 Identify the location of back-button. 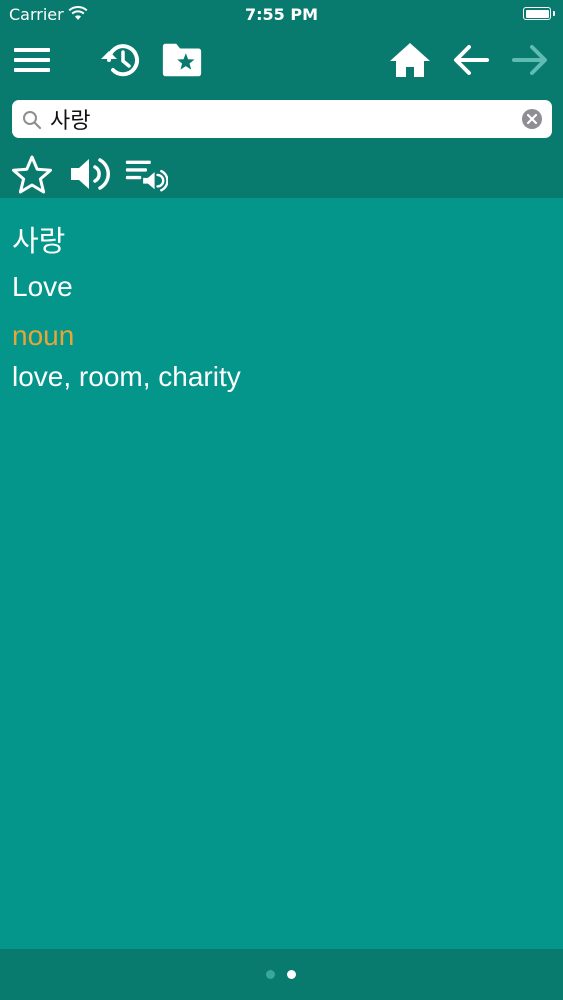
(471, 60).